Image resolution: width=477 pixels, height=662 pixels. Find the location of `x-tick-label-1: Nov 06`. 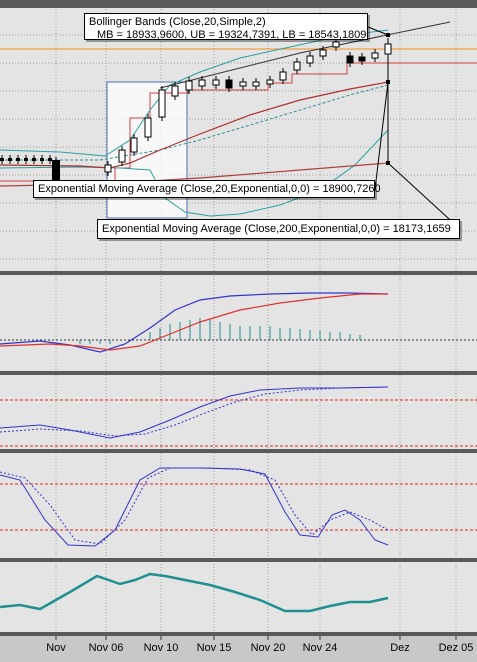

x-tick-label-1: Nov 06 is located at coordinates (106, 648).